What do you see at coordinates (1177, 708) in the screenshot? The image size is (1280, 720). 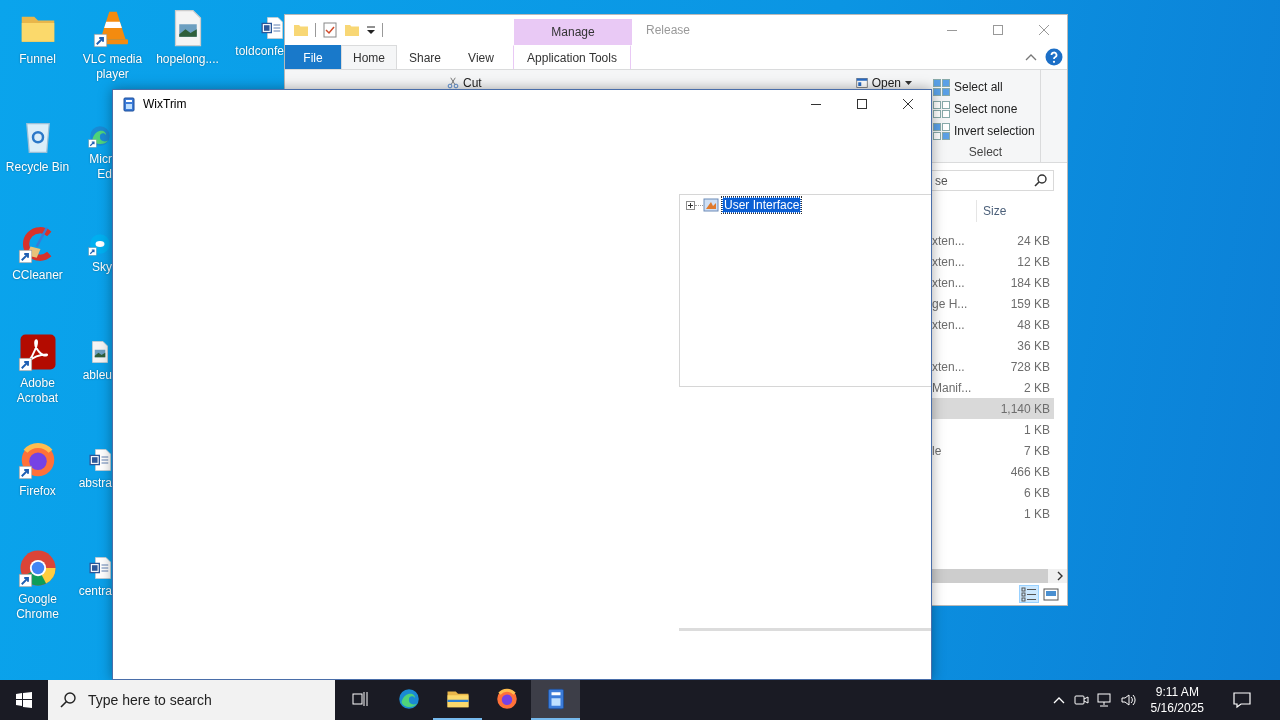 I see `clock-date: 5/16/2025` at bounding box center [1177, 708].